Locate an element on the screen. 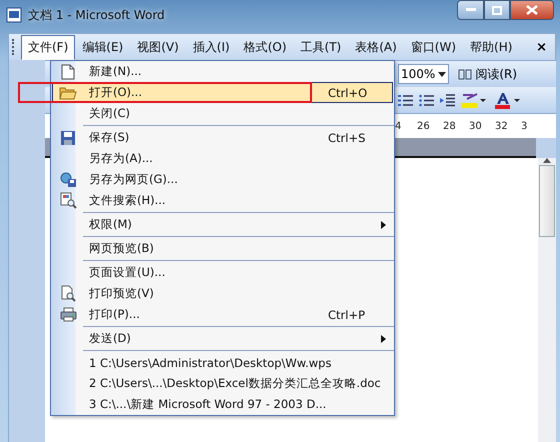 This screenshot has height=442, width=560. read-button: 阅读(R) is located at coordinates (487, 74).